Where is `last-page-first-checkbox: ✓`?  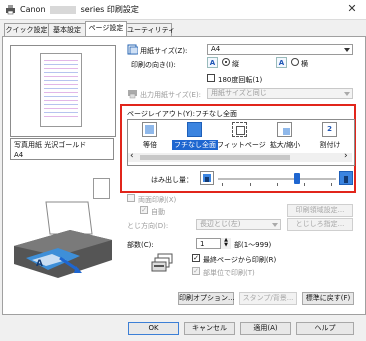 last-page-first-checkbox: ✓ is located at coordinates (196, 258).